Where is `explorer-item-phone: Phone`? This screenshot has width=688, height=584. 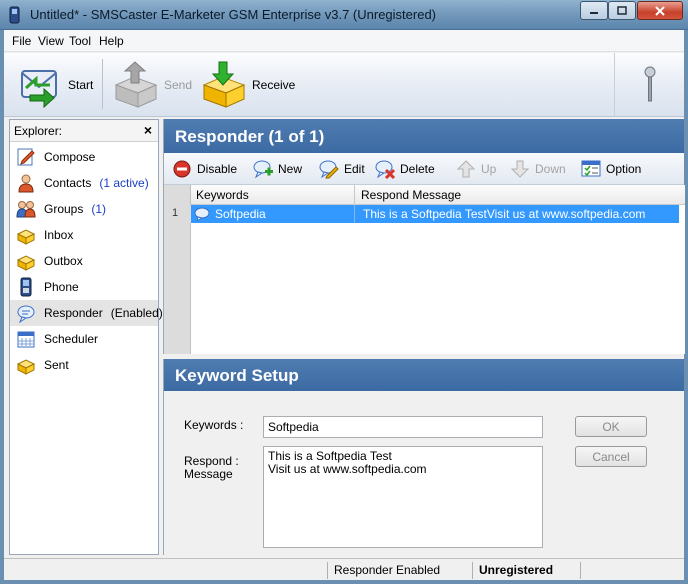
explorer-item-phone: Phone is located at coordinates (84, 287).